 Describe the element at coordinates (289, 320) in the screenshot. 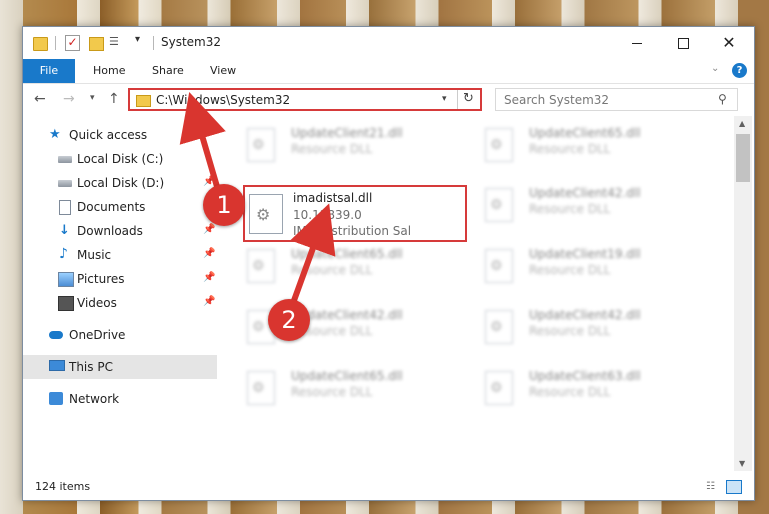

I see `step-callout-2: 2` at that location.